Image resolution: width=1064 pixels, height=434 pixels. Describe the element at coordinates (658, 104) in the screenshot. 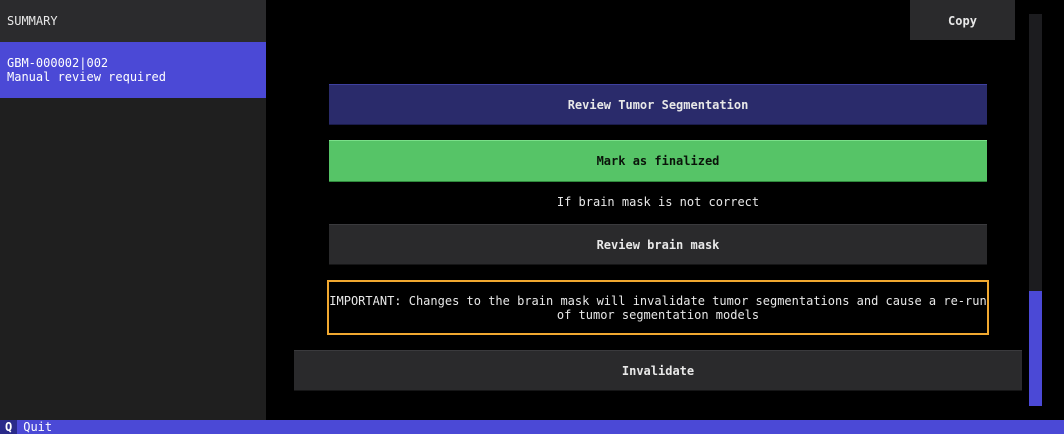

I see `review-tumor-segmentation-button: Review Tumor Segmentation` at that location.